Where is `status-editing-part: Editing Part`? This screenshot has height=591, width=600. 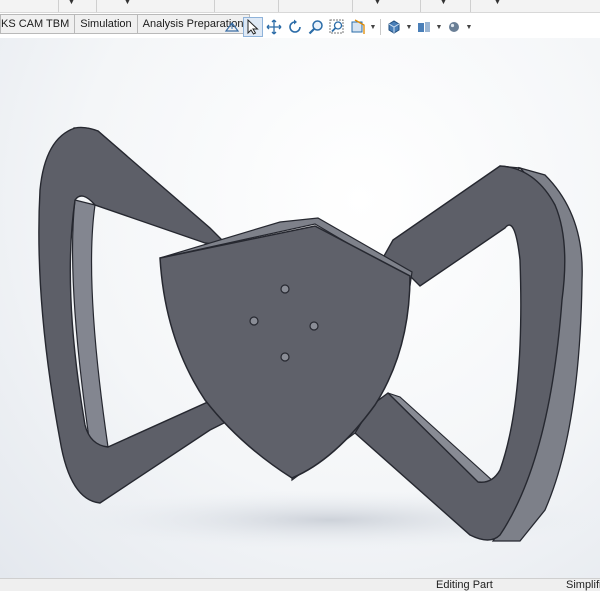 status-editing-part: Editing Part is located at coordinates (464, 585).